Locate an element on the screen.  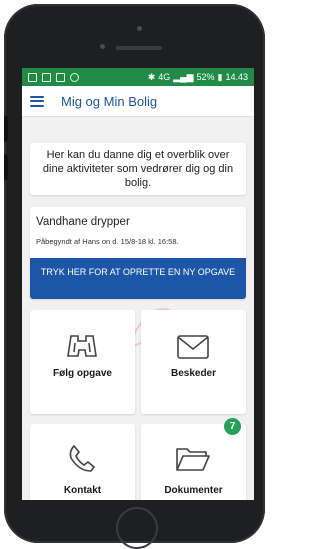
home-button is located at coordinates (137, 528).